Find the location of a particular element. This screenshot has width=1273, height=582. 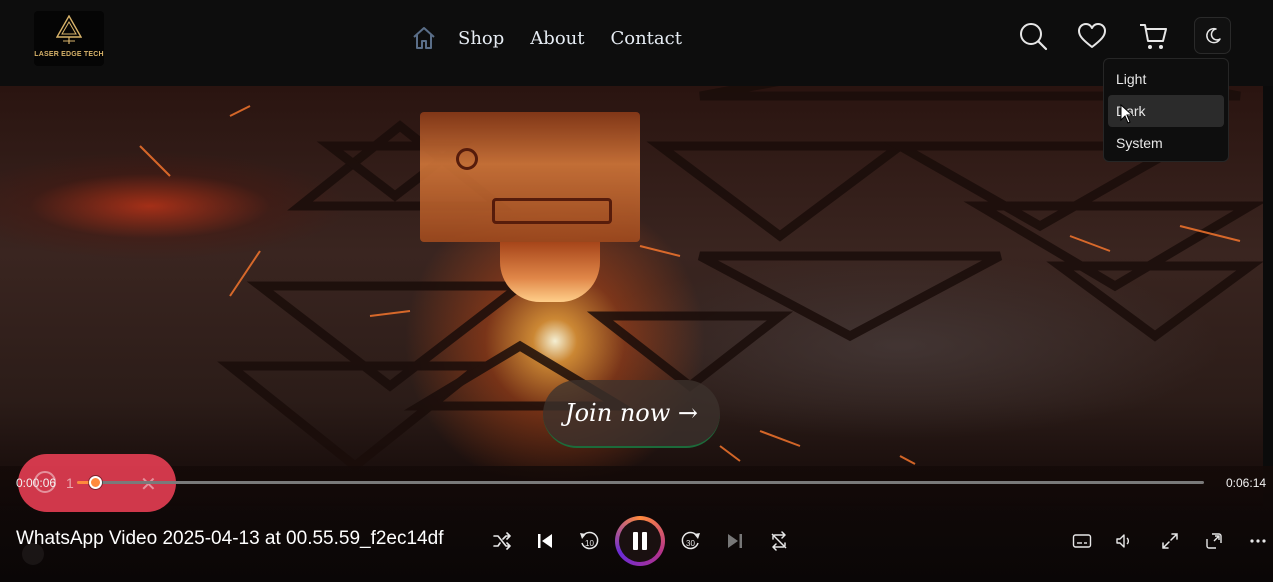

cart-button is located at coordinates (1153, 36).